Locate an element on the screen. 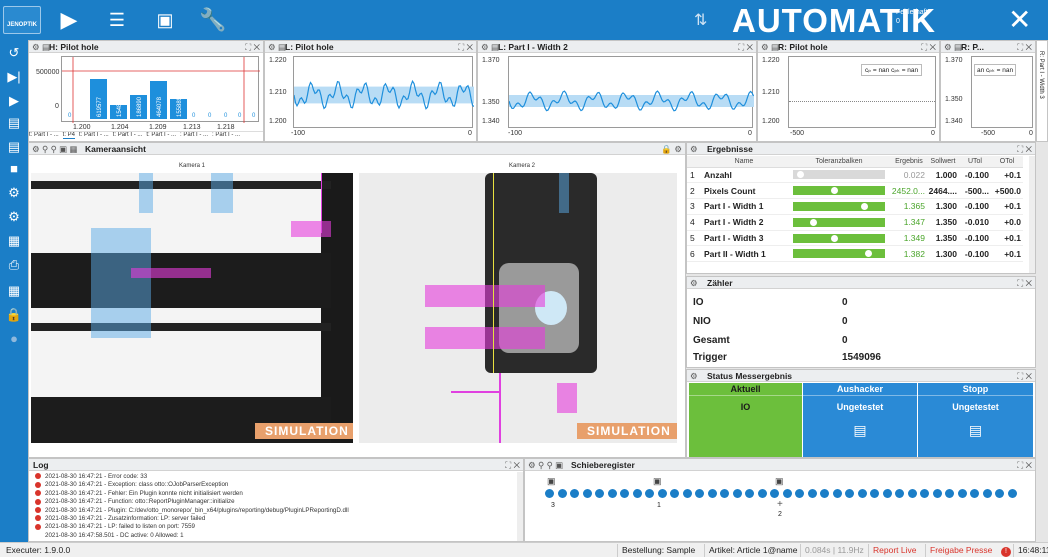 The image size is (1048, 557). checklist-icon: ☰ is located at coordinates (117, 20).